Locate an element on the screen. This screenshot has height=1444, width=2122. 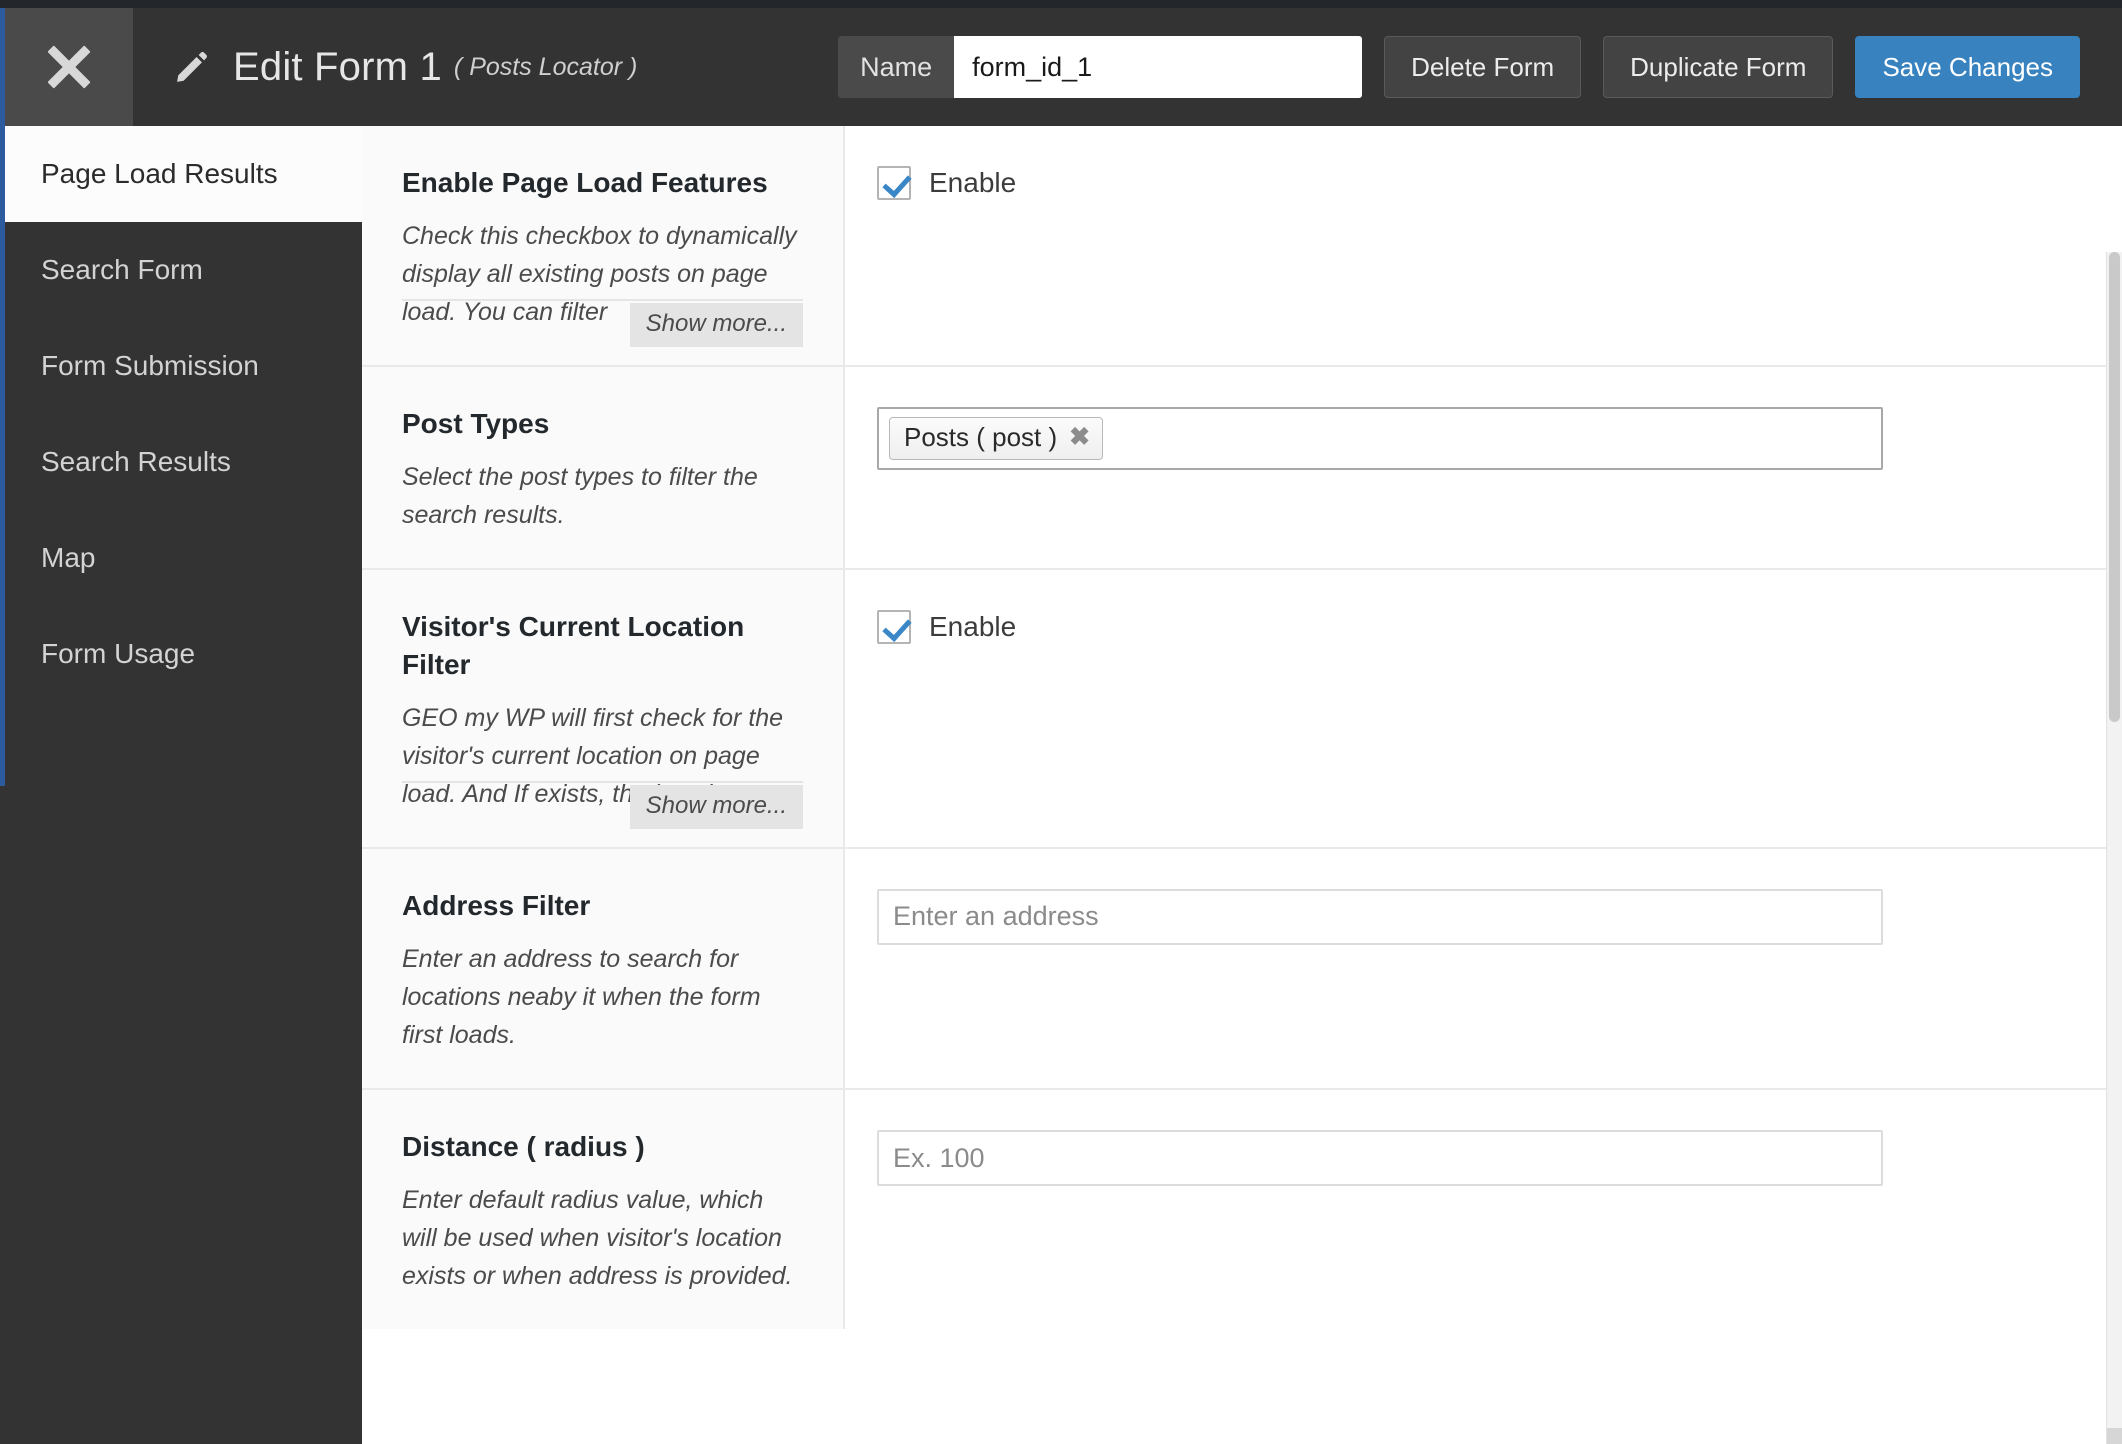
scrollbar-corner is located at coordinates (2114, 1436).